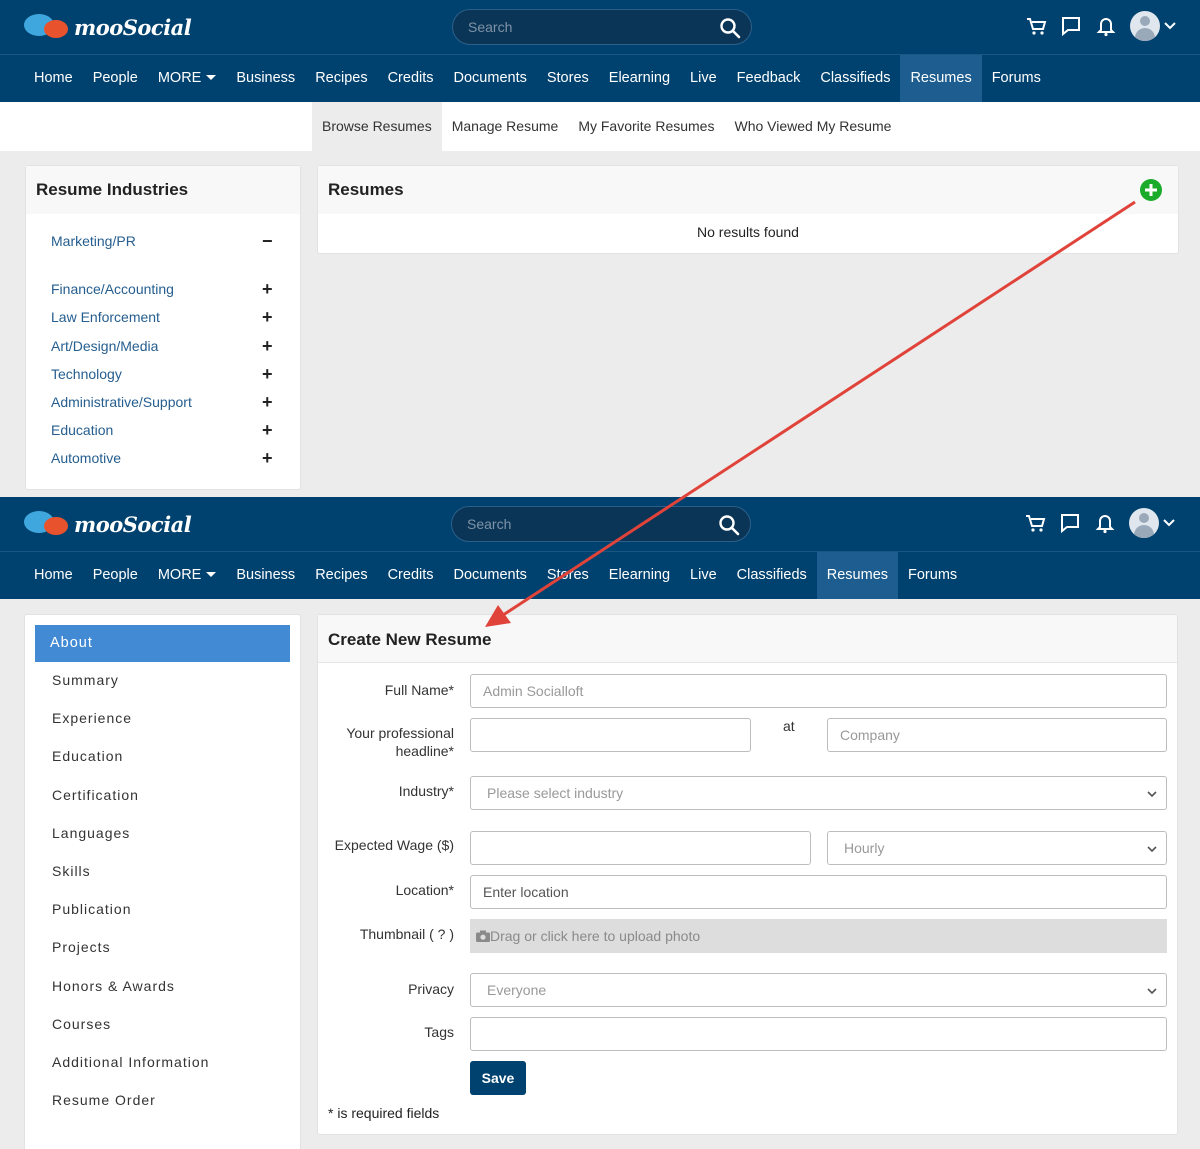 Image resolution: width=1200 pixels, height=1149 pixels. Describe the element at coordinates (108, 524) in the screenshot. I see `site-logo-2: mooSocial` at that location.